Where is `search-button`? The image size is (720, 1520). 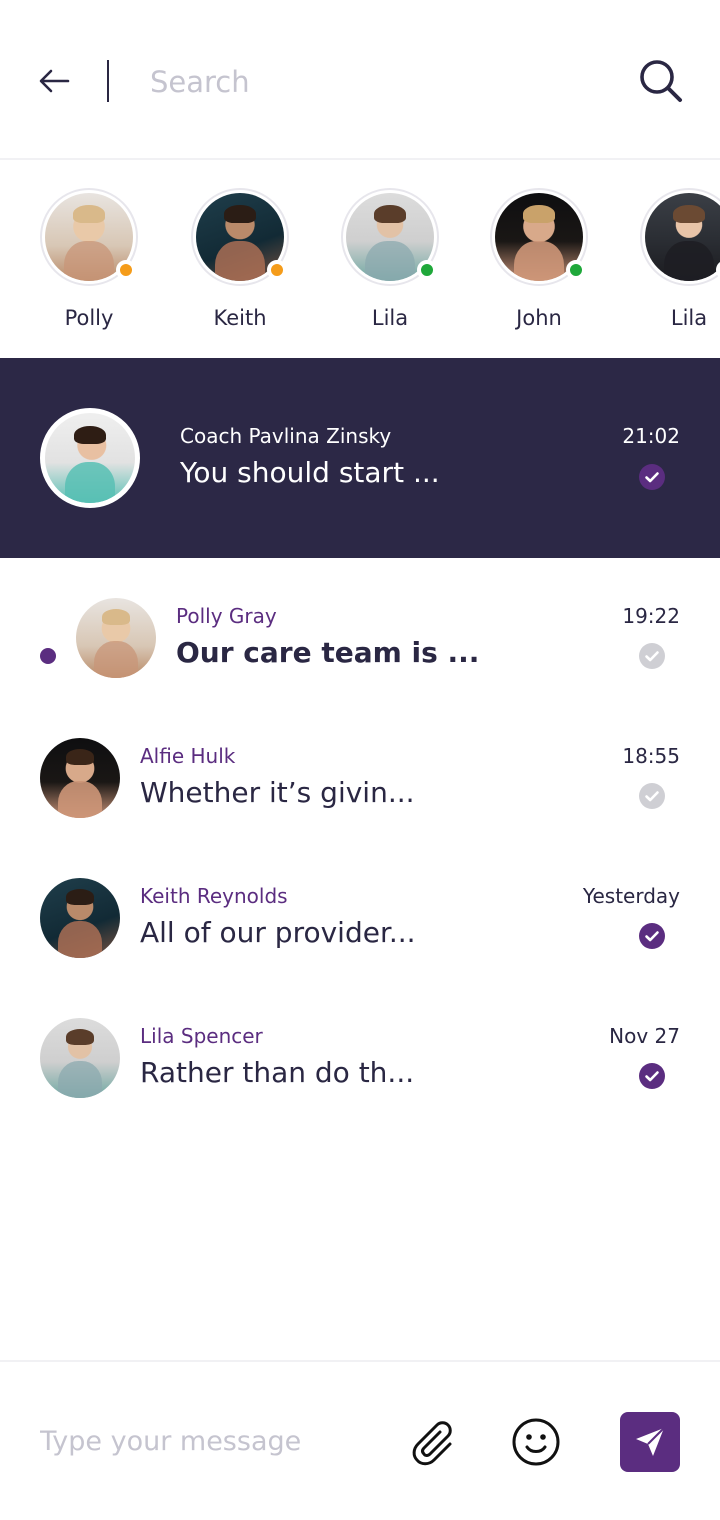
search-button is located at coordinates (661, 81).